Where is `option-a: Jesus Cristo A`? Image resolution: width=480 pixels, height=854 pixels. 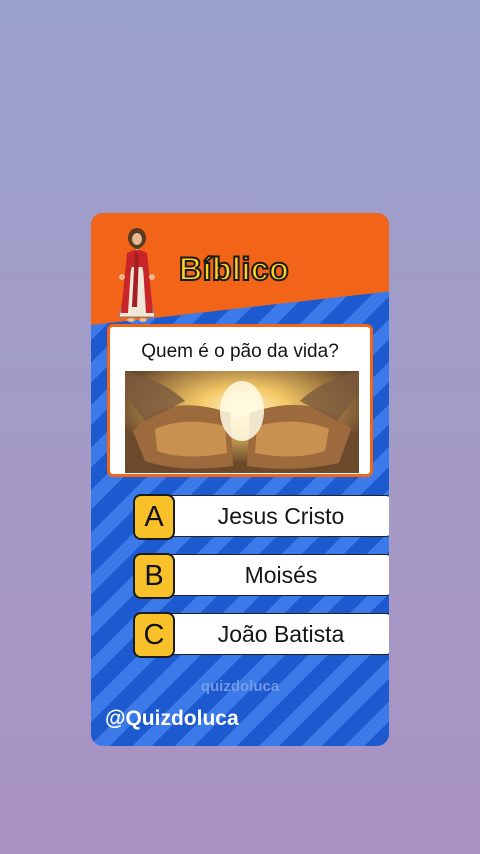
option-a: Jesus Cristo A is located at coordinates (261, 517).